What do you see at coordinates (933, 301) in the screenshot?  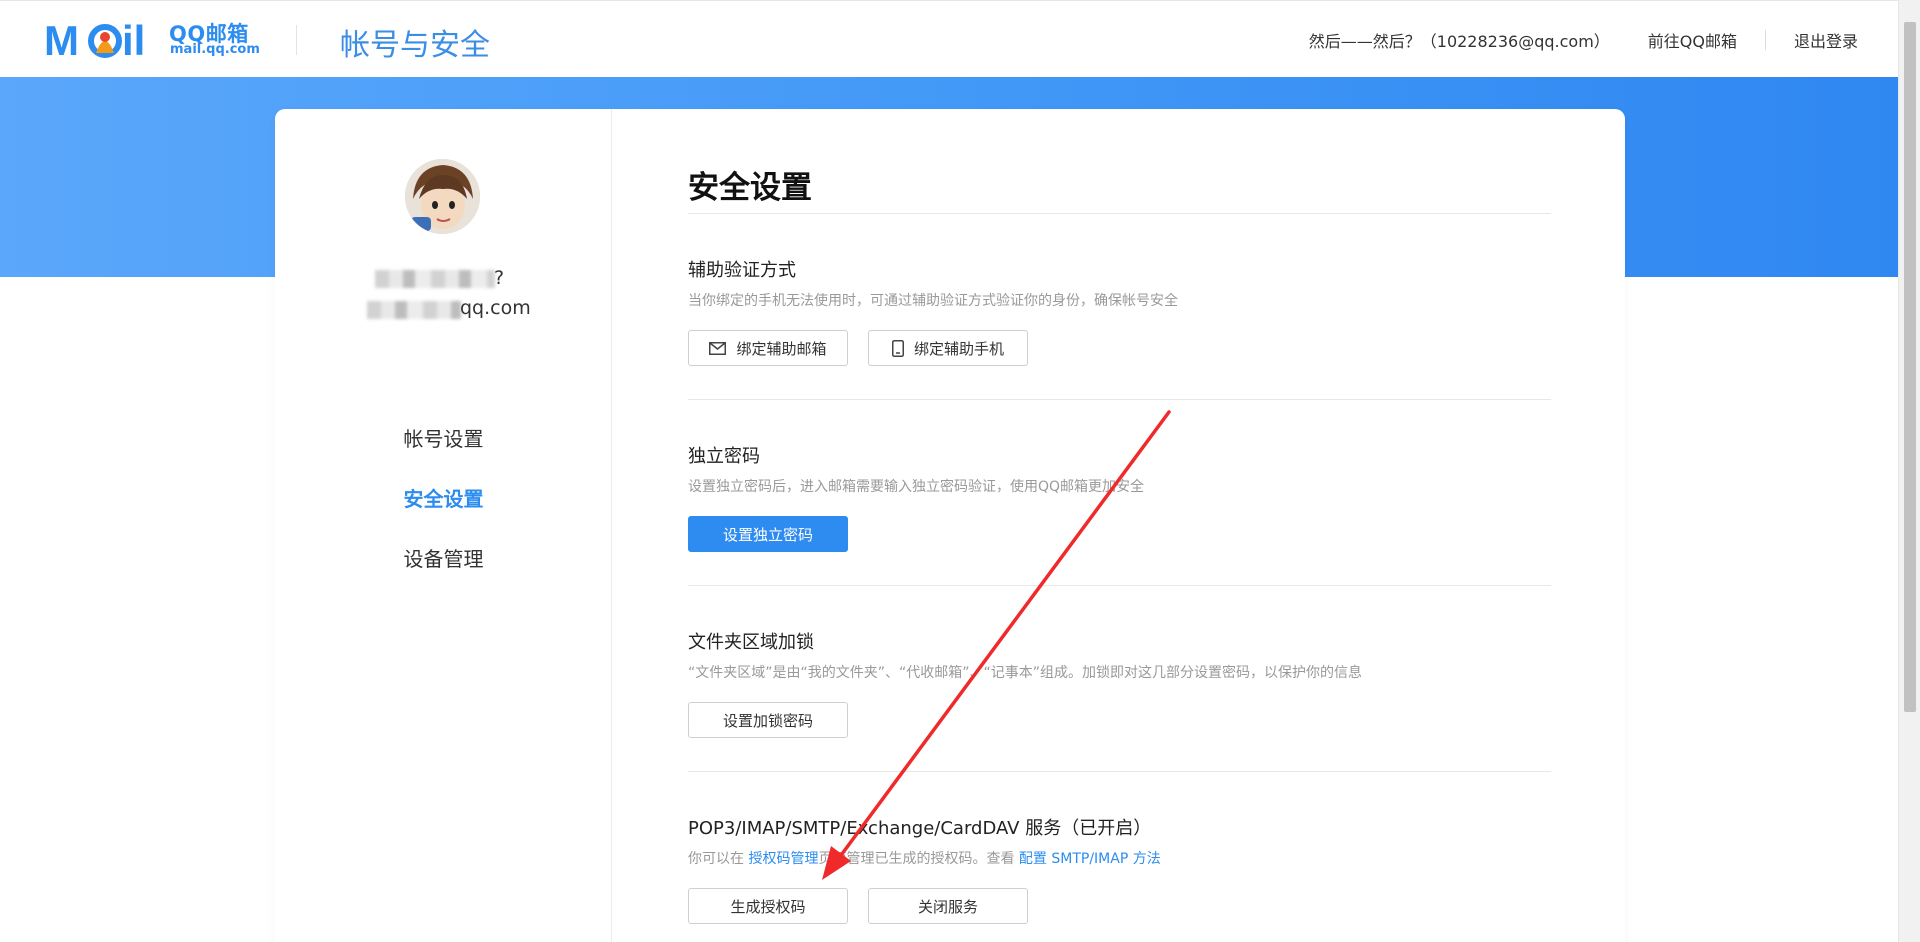 I see `section-description: 当你绑定的手机无法使用时，可通过辅助验证方式验证你的身份，确保帐号安全` at bounding box center [933, 301].